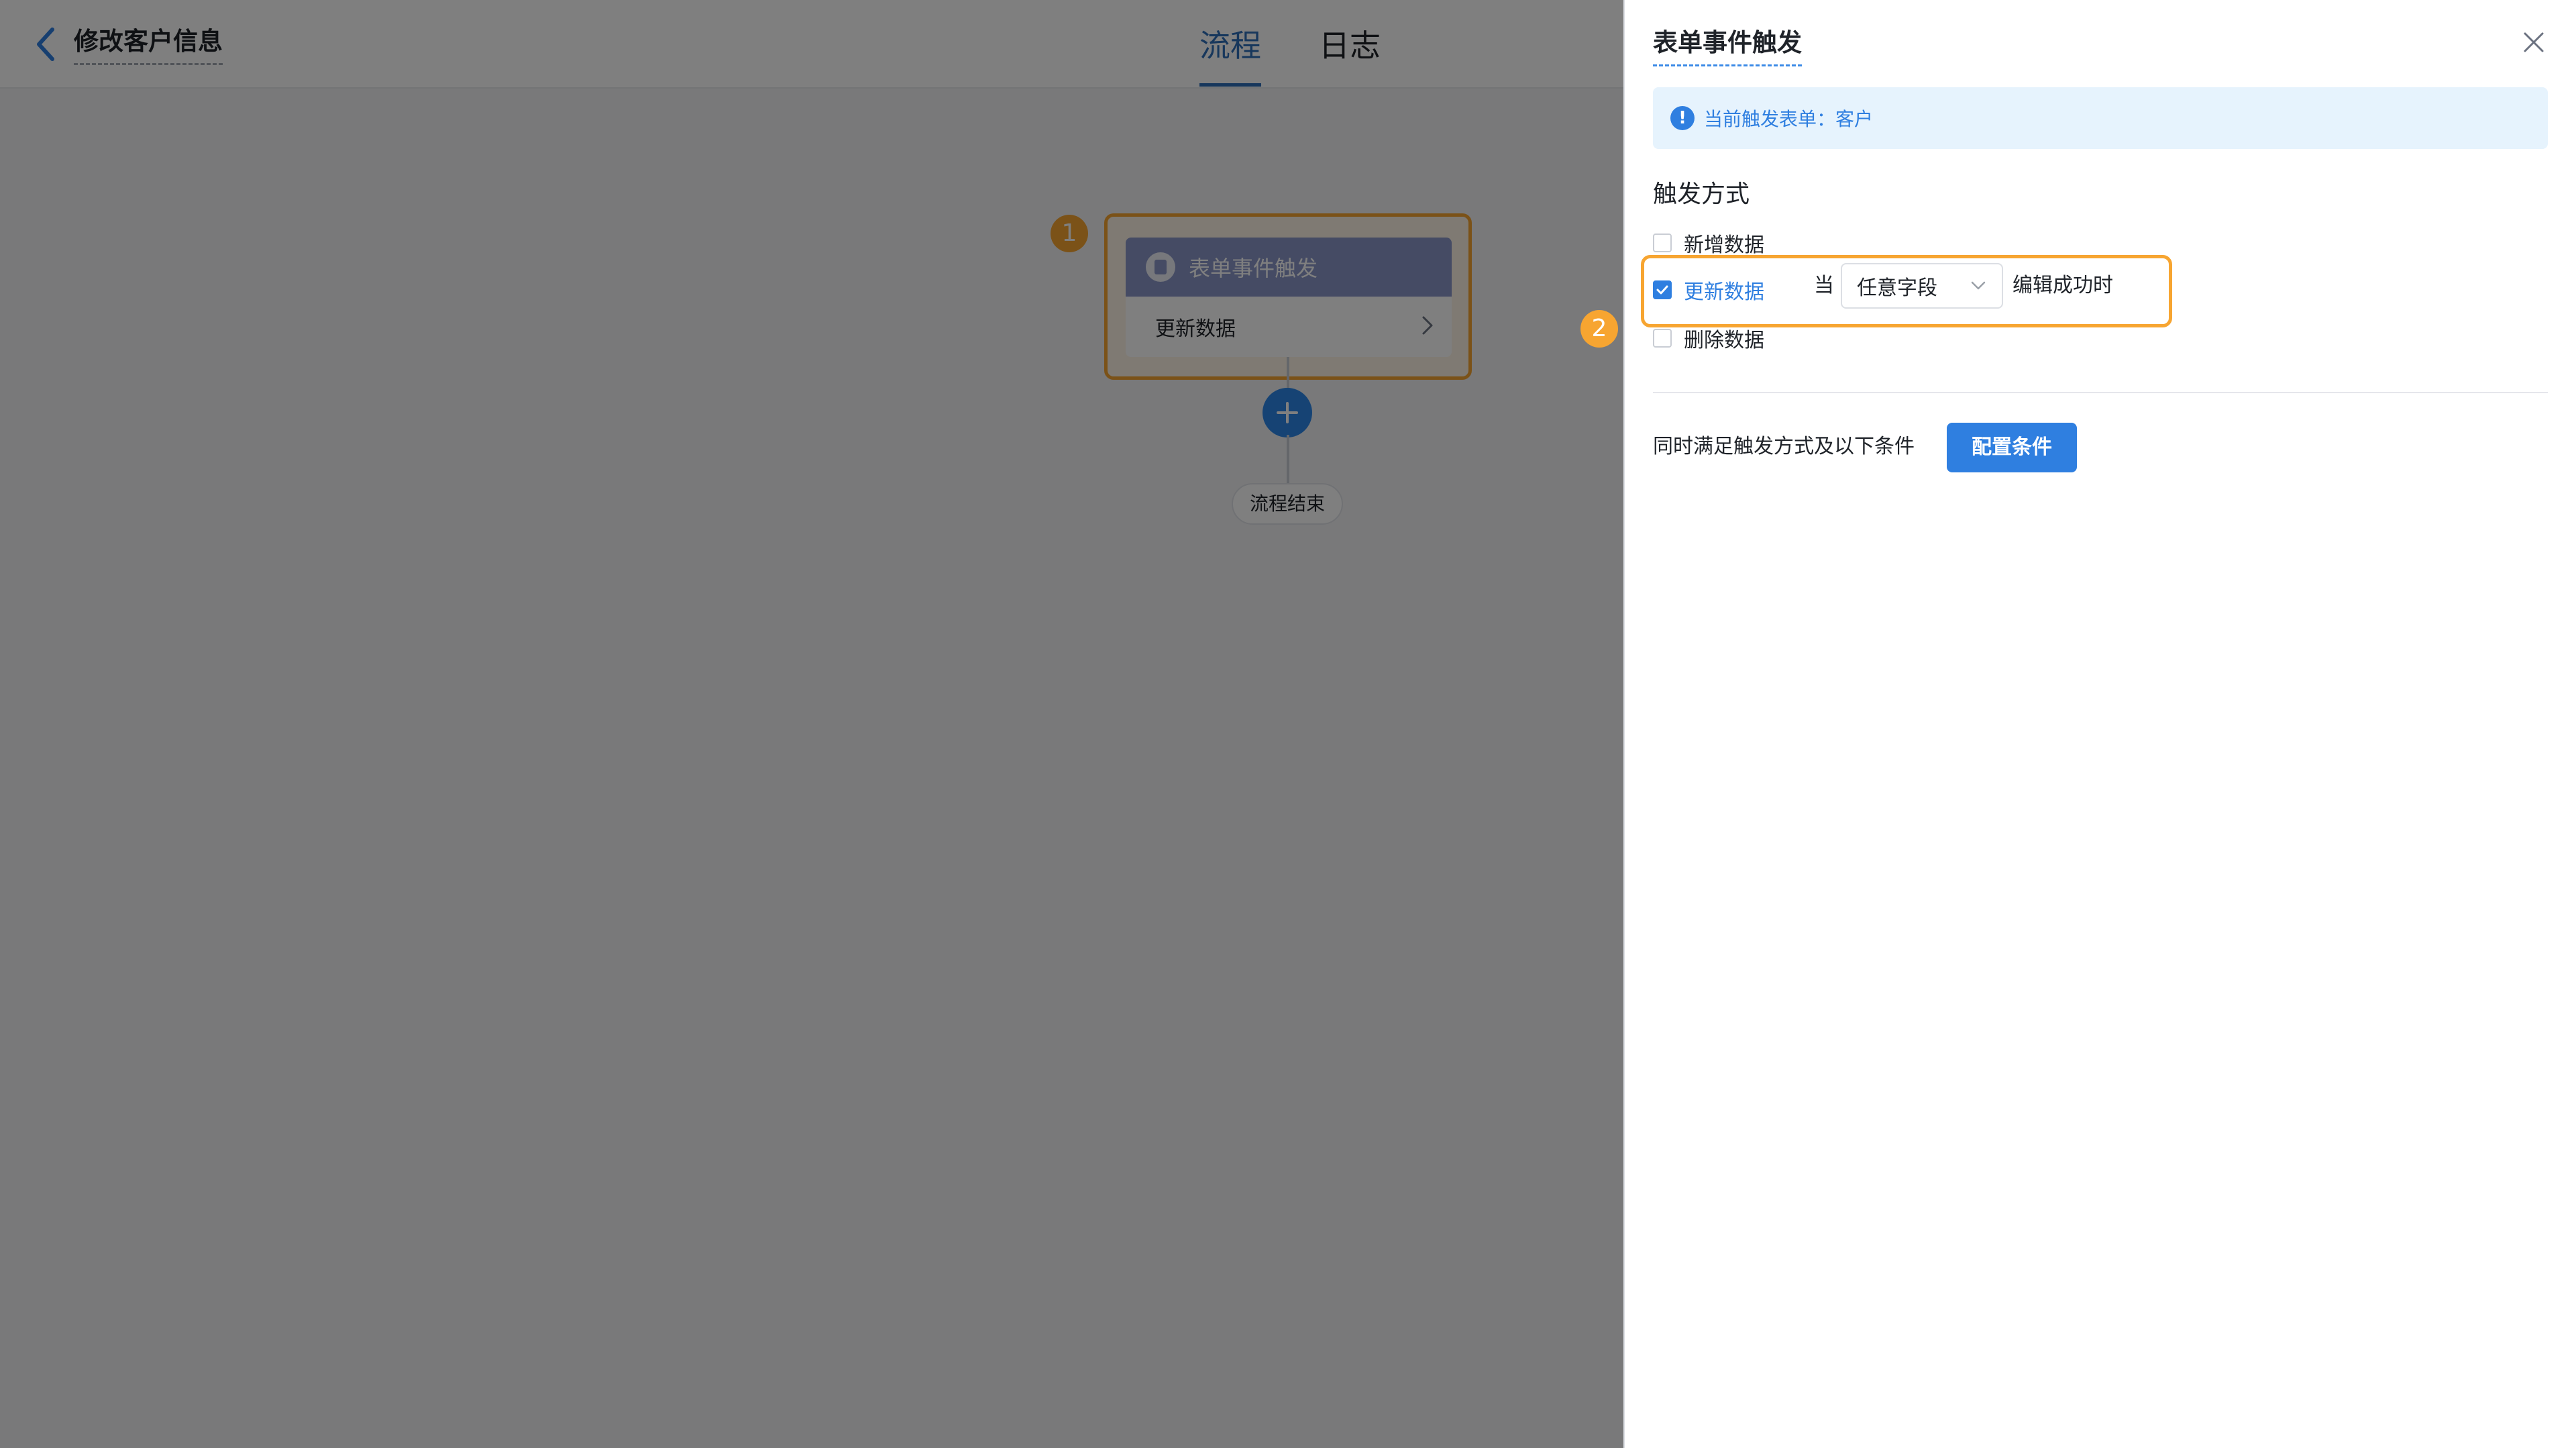 This screenshot has height=1448, width=2576. Describe the element at coordinates (1230, 45) in the screenshot. I see `tab-flow: 流程` at that location.